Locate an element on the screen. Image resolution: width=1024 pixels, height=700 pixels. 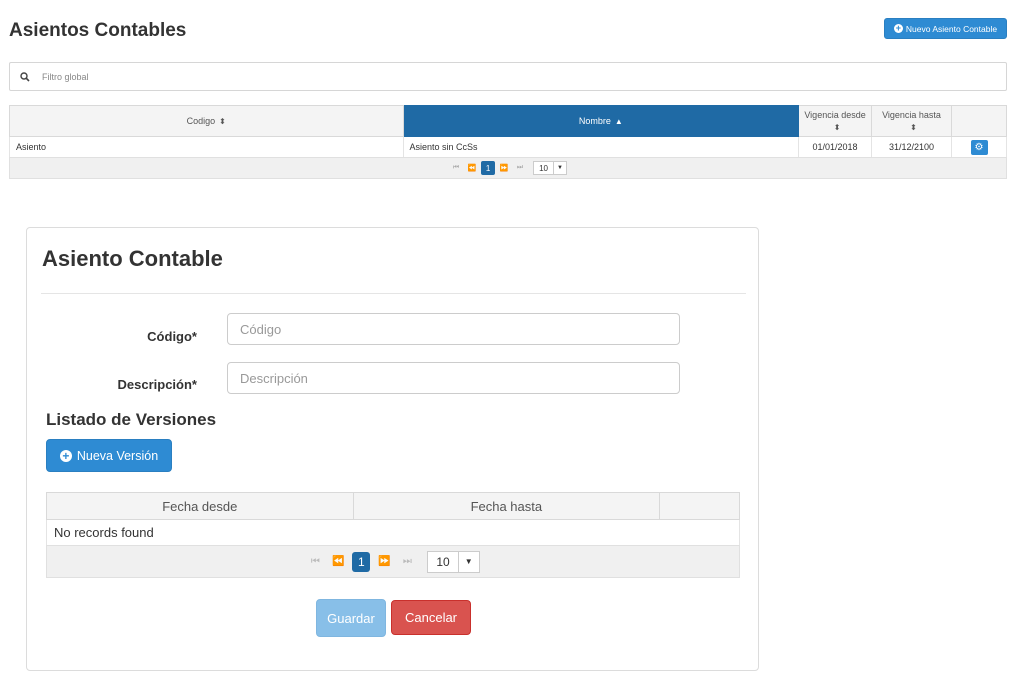
descripcion-input is located at coordinates (453, 378).